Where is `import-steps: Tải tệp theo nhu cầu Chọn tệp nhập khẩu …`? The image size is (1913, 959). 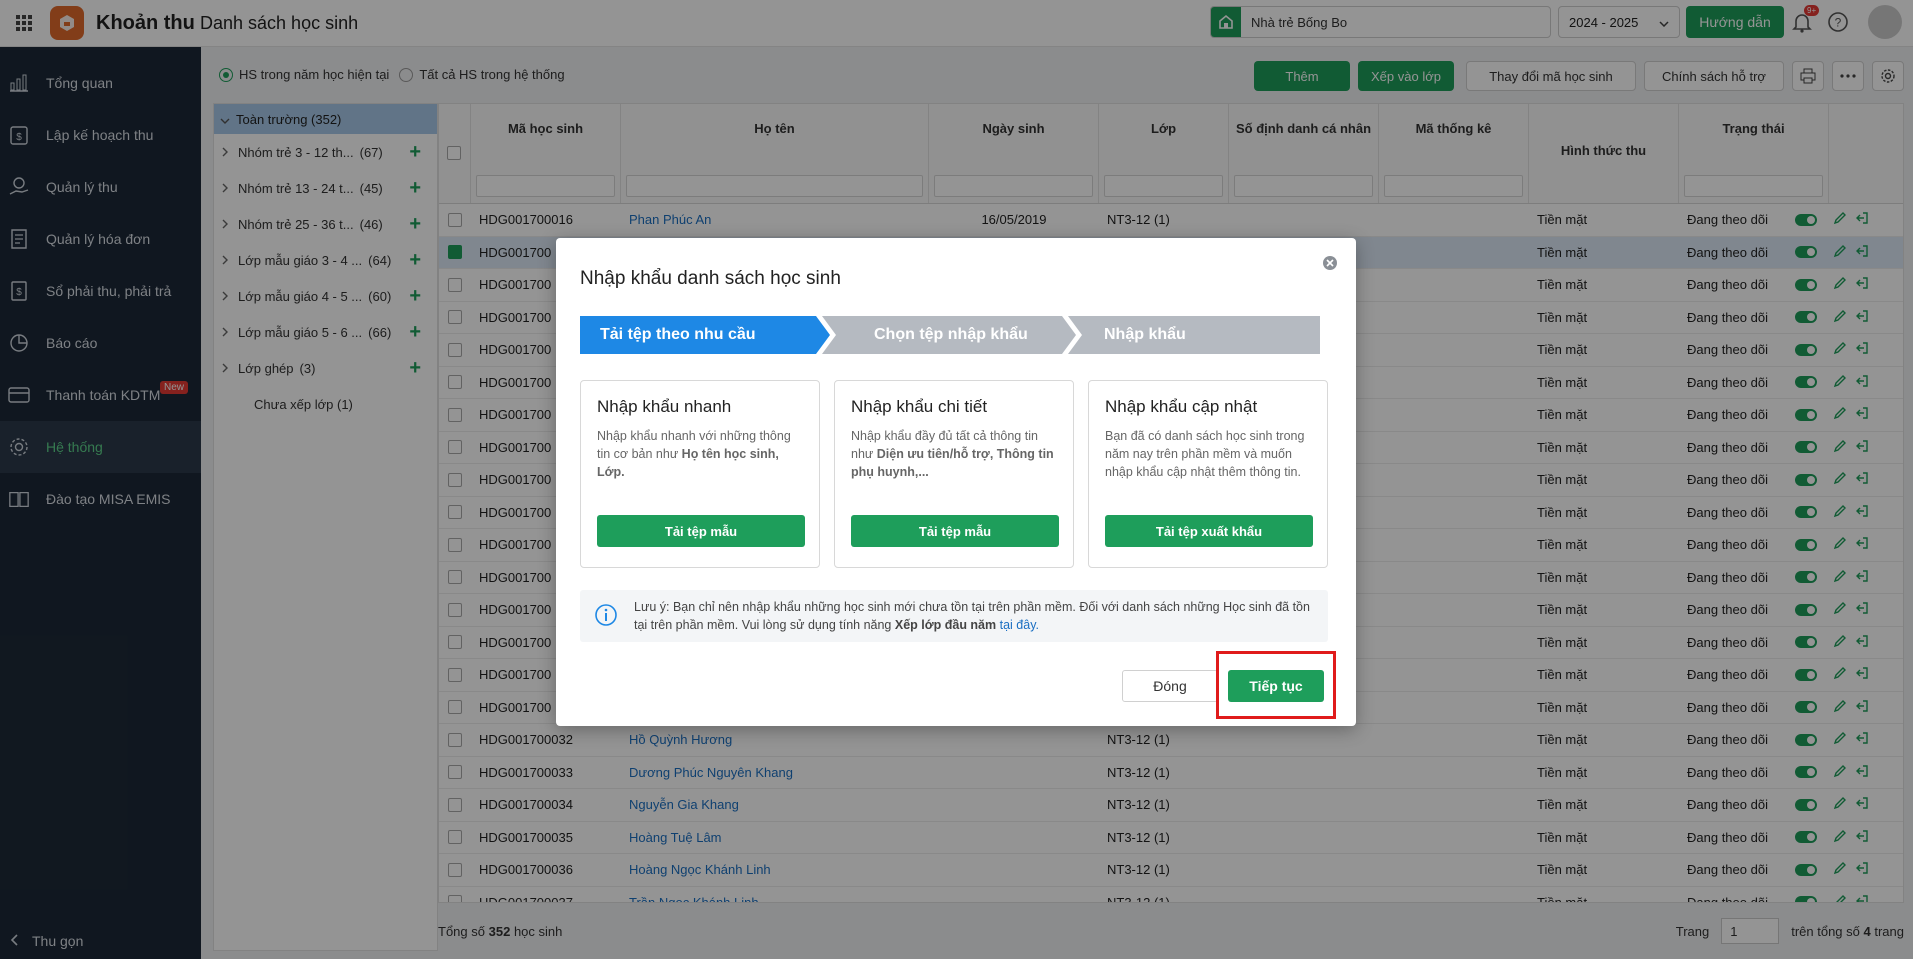
import-steps: Tải tệp theo nhu cầu Chọn tệp nhập khẩu … is located at coordinates (954, 335).